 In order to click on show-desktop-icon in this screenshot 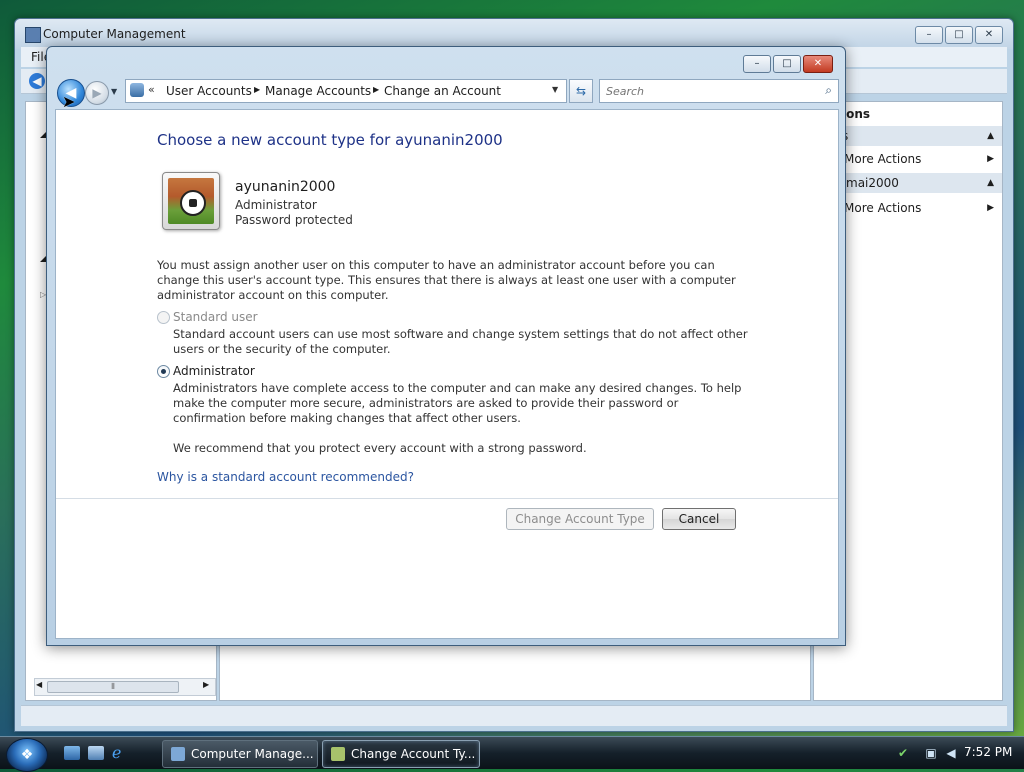, I will do `click(72, 753)`.